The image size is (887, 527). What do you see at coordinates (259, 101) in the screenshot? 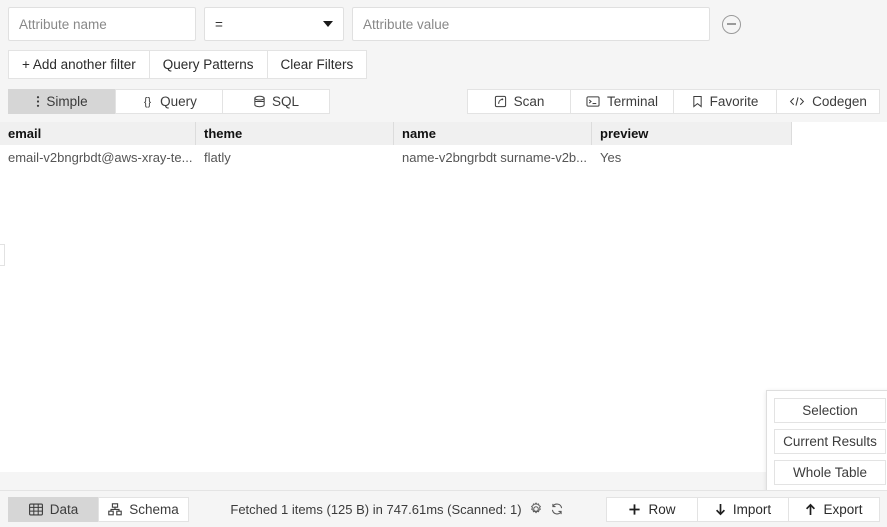
I see `database-icon` at bounding box center [259, 101].